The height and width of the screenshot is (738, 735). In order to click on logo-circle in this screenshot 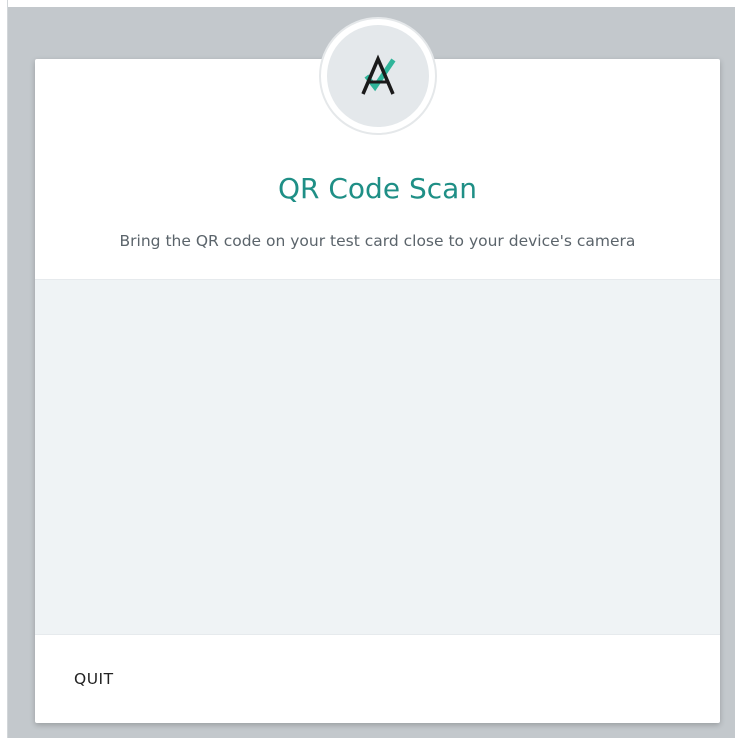, I will do `click(378, 76)`.